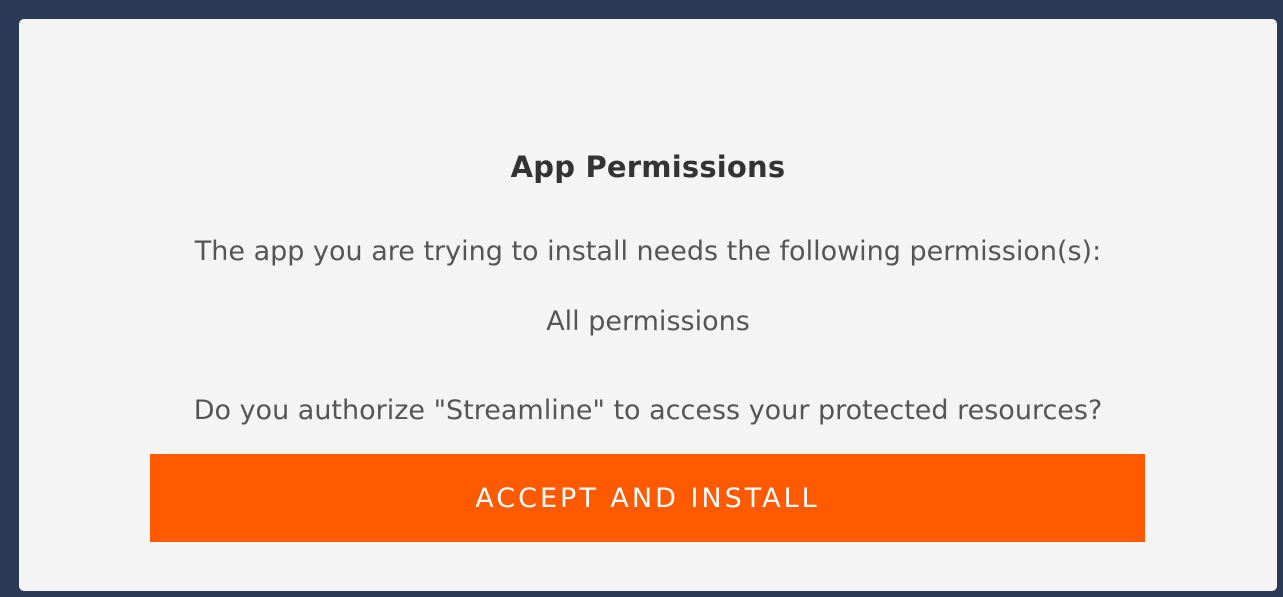 This screenshot has width=1283, height=597. Describe the element at coordinates (648, 321) in the screenshot. I see `permissions-list: All permissions` at that location.